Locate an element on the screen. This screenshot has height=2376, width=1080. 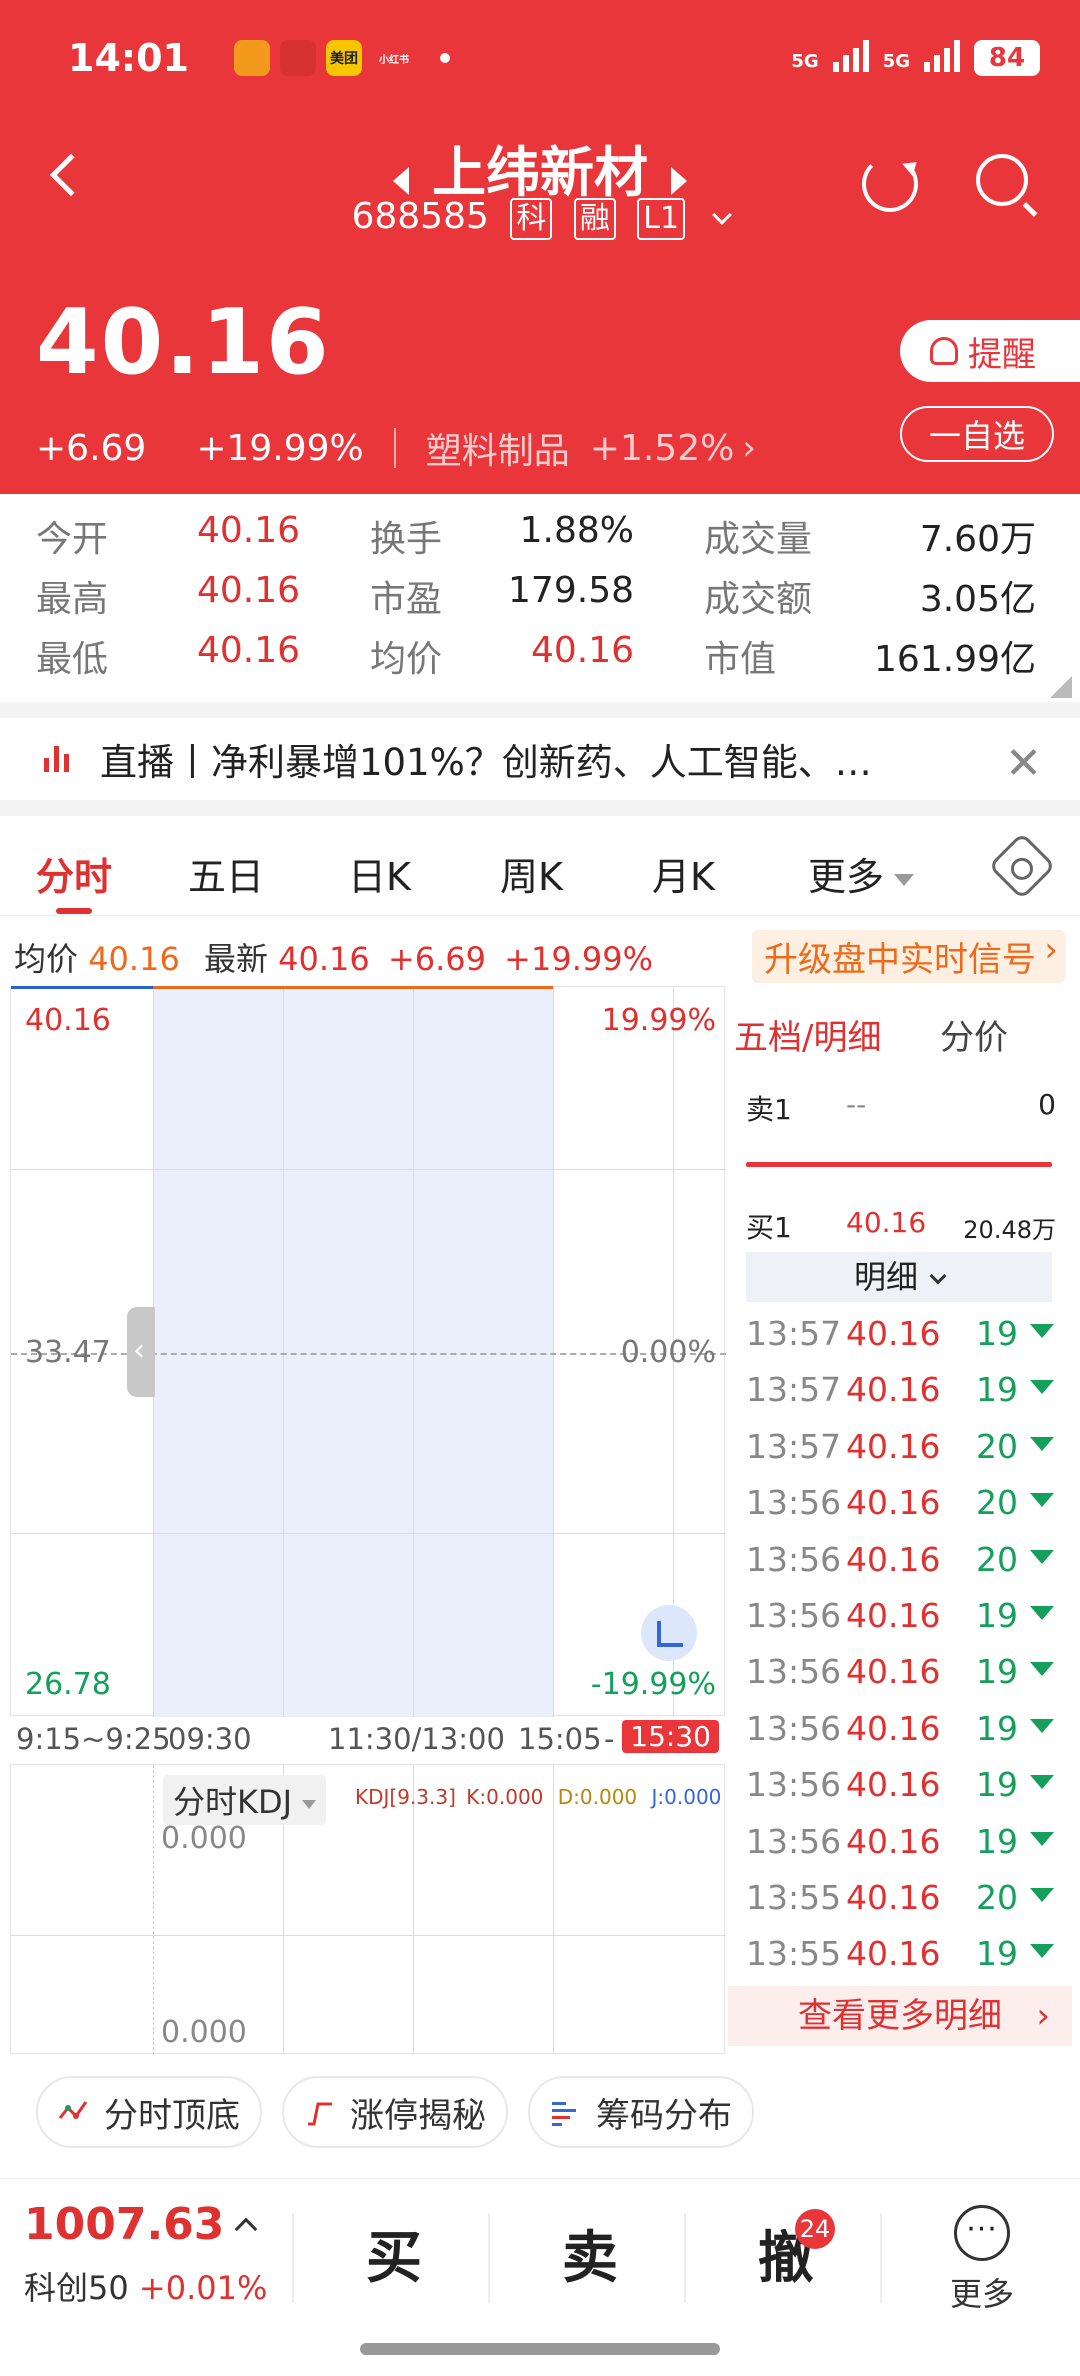
prev-close-line is located at coordinates (368, 1354).